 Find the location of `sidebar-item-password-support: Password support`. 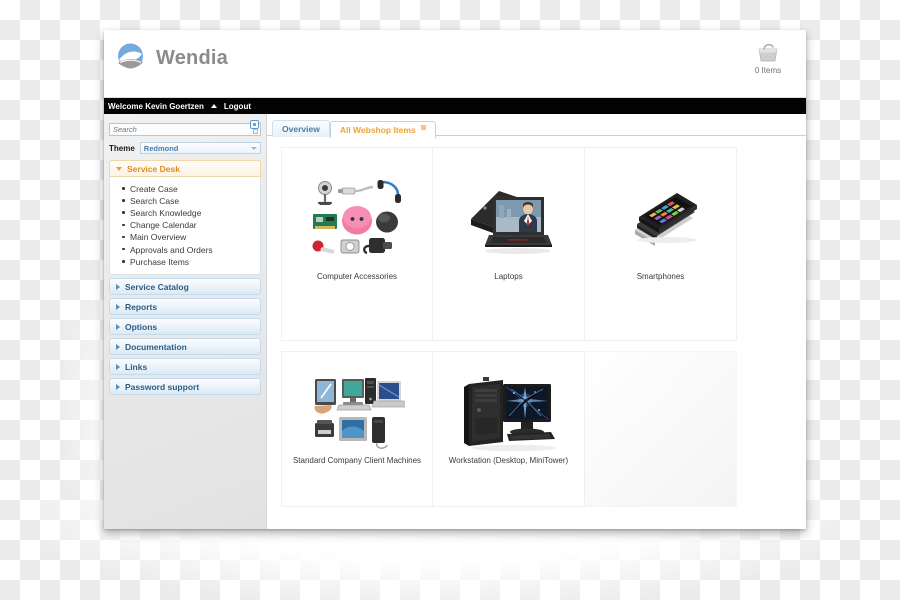

sidebar-item-password-support: Password support is located at coordinates (185, 387).